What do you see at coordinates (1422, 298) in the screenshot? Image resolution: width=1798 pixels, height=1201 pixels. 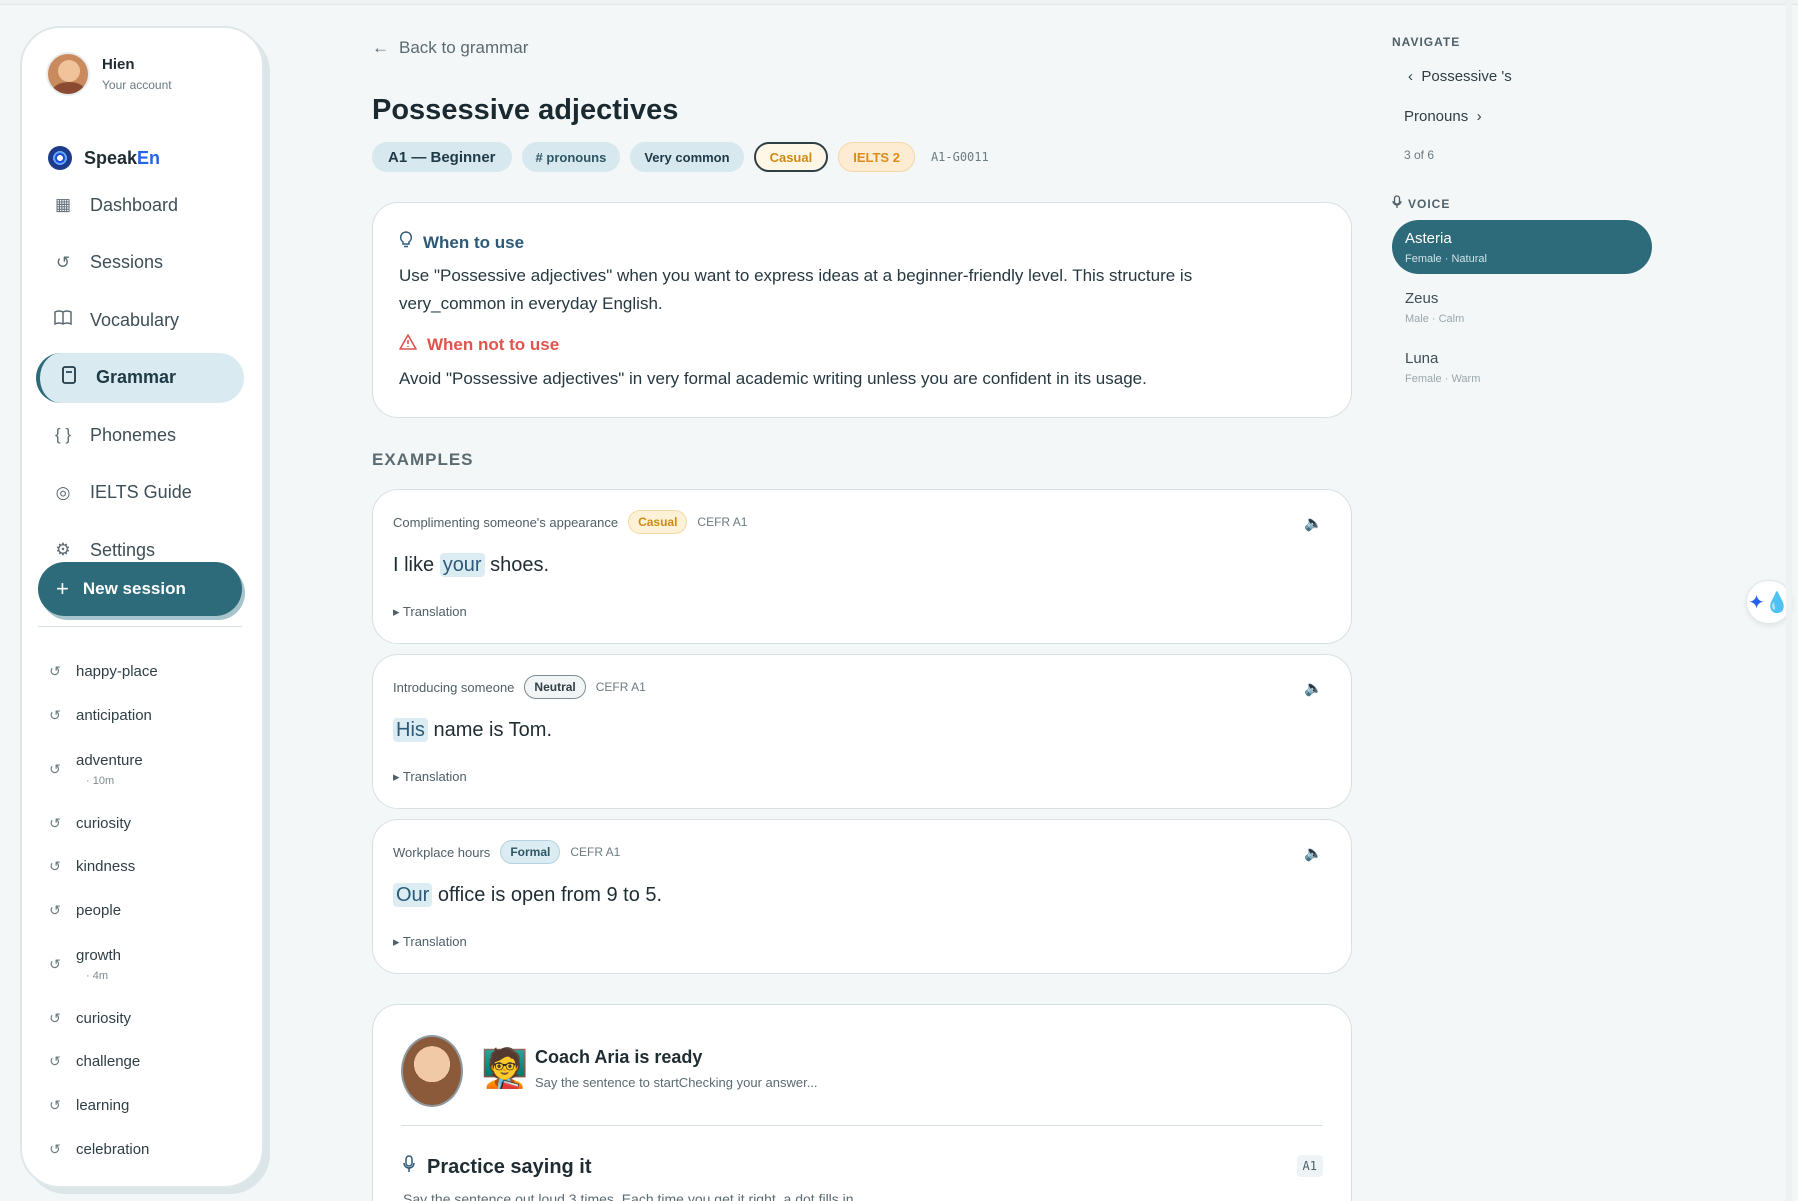 I see `voice-name: Zeus` at bounding box center [1422, 298].